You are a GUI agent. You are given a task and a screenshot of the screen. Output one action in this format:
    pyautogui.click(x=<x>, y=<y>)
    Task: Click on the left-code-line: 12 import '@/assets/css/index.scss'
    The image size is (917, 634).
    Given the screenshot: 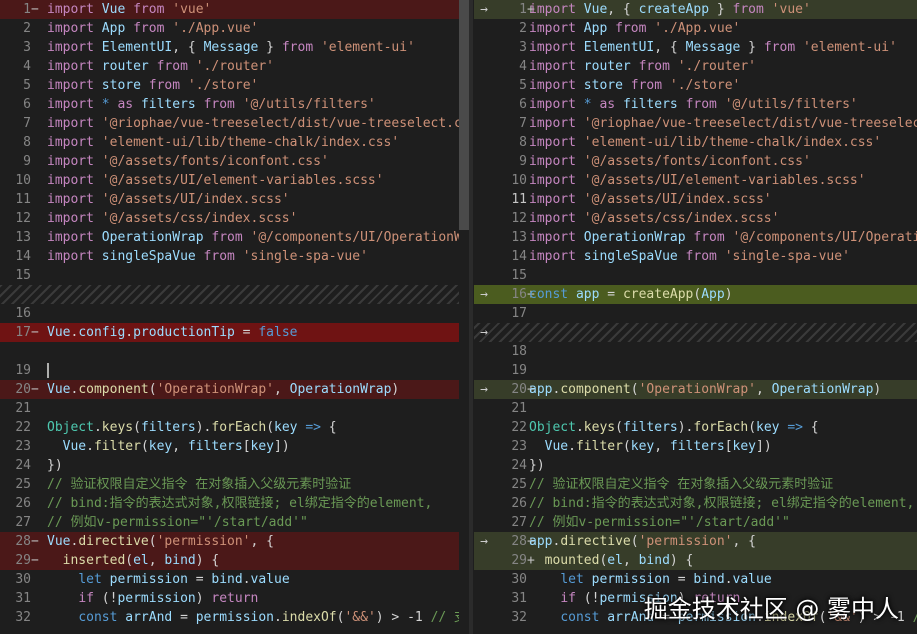 What is the action you would take?
    pyautogui.click(x=229, y=218)
    